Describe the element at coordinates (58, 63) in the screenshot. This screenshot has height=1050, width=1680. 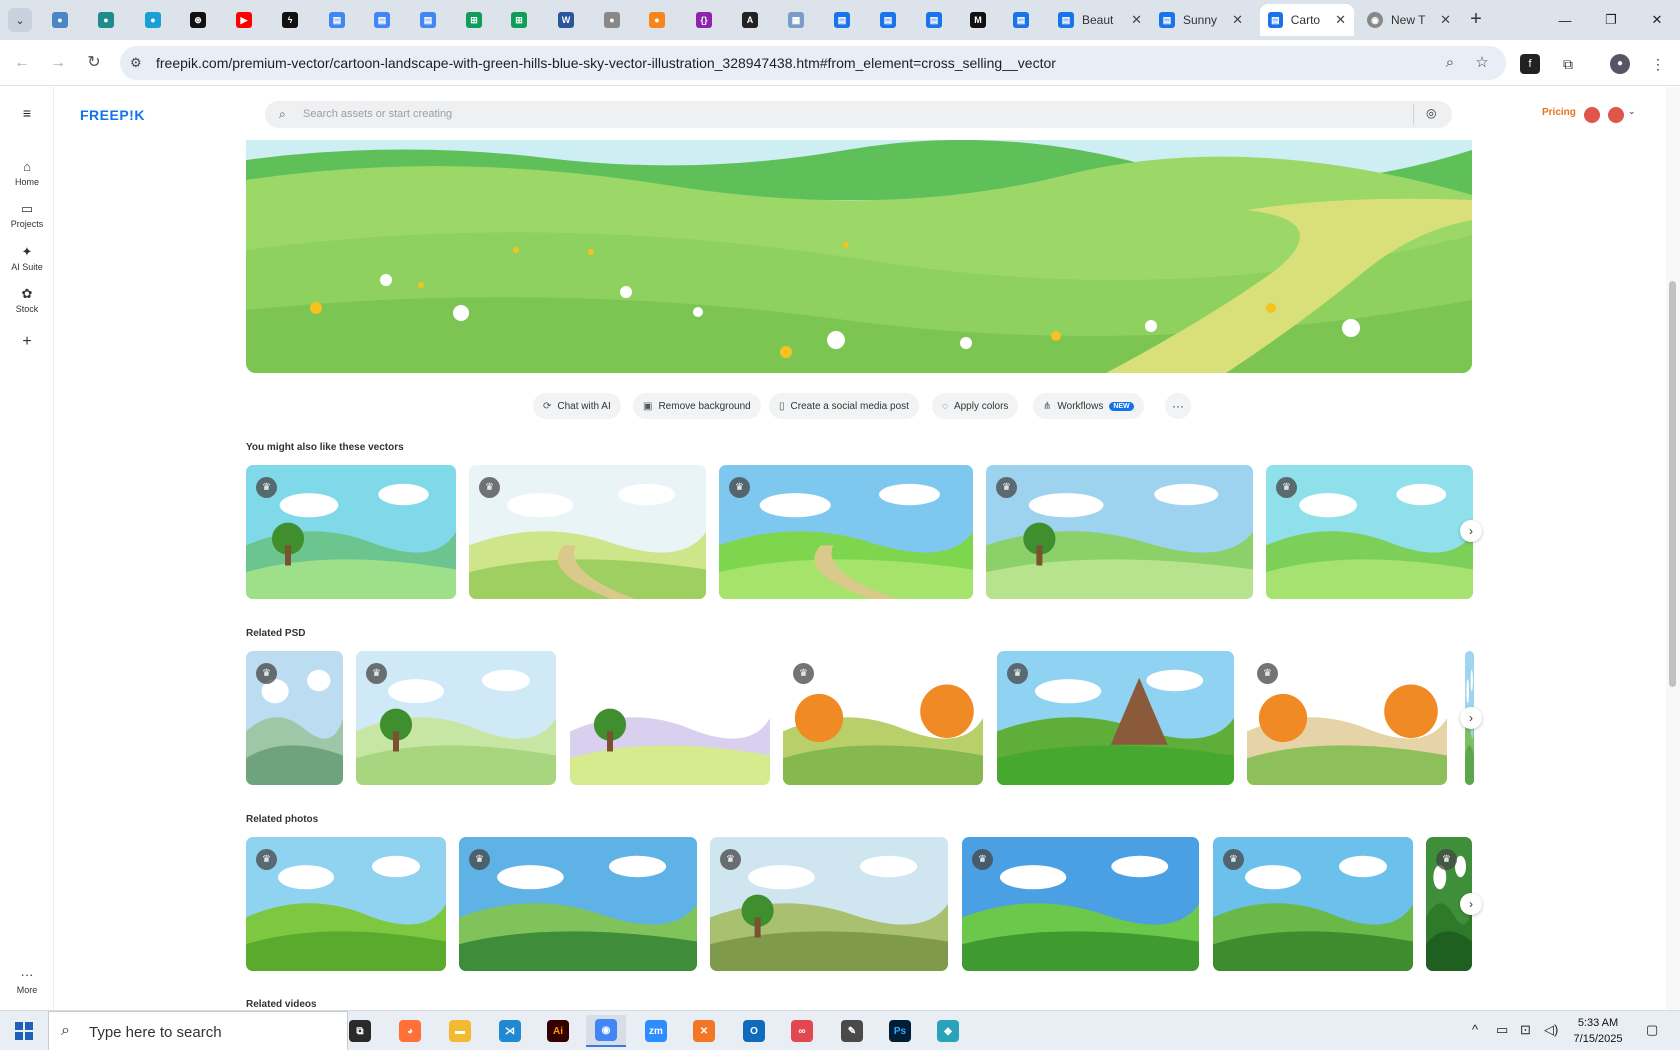
I see `forward-icon: →` at that location.